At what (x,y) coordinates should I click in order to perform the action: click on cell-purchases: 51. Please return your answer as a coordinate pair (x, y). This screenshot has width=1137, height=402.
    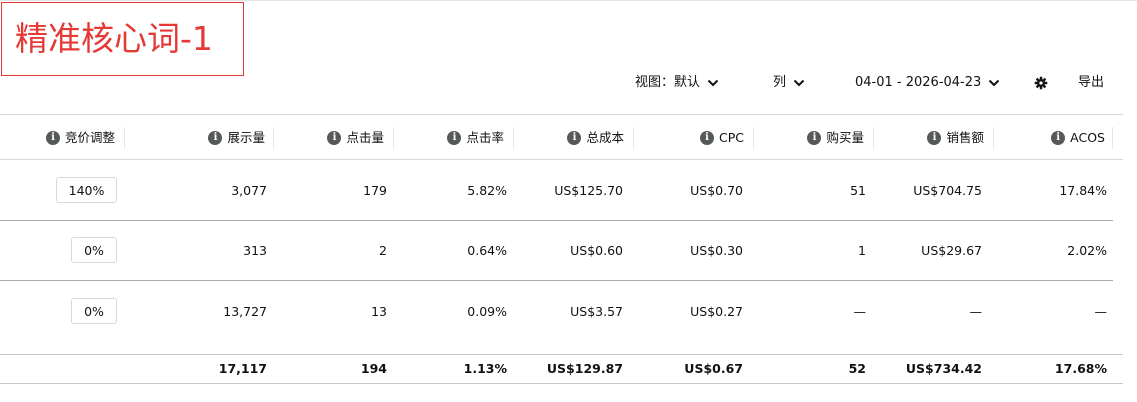
    Looking at the image, I should click on (858, 190).